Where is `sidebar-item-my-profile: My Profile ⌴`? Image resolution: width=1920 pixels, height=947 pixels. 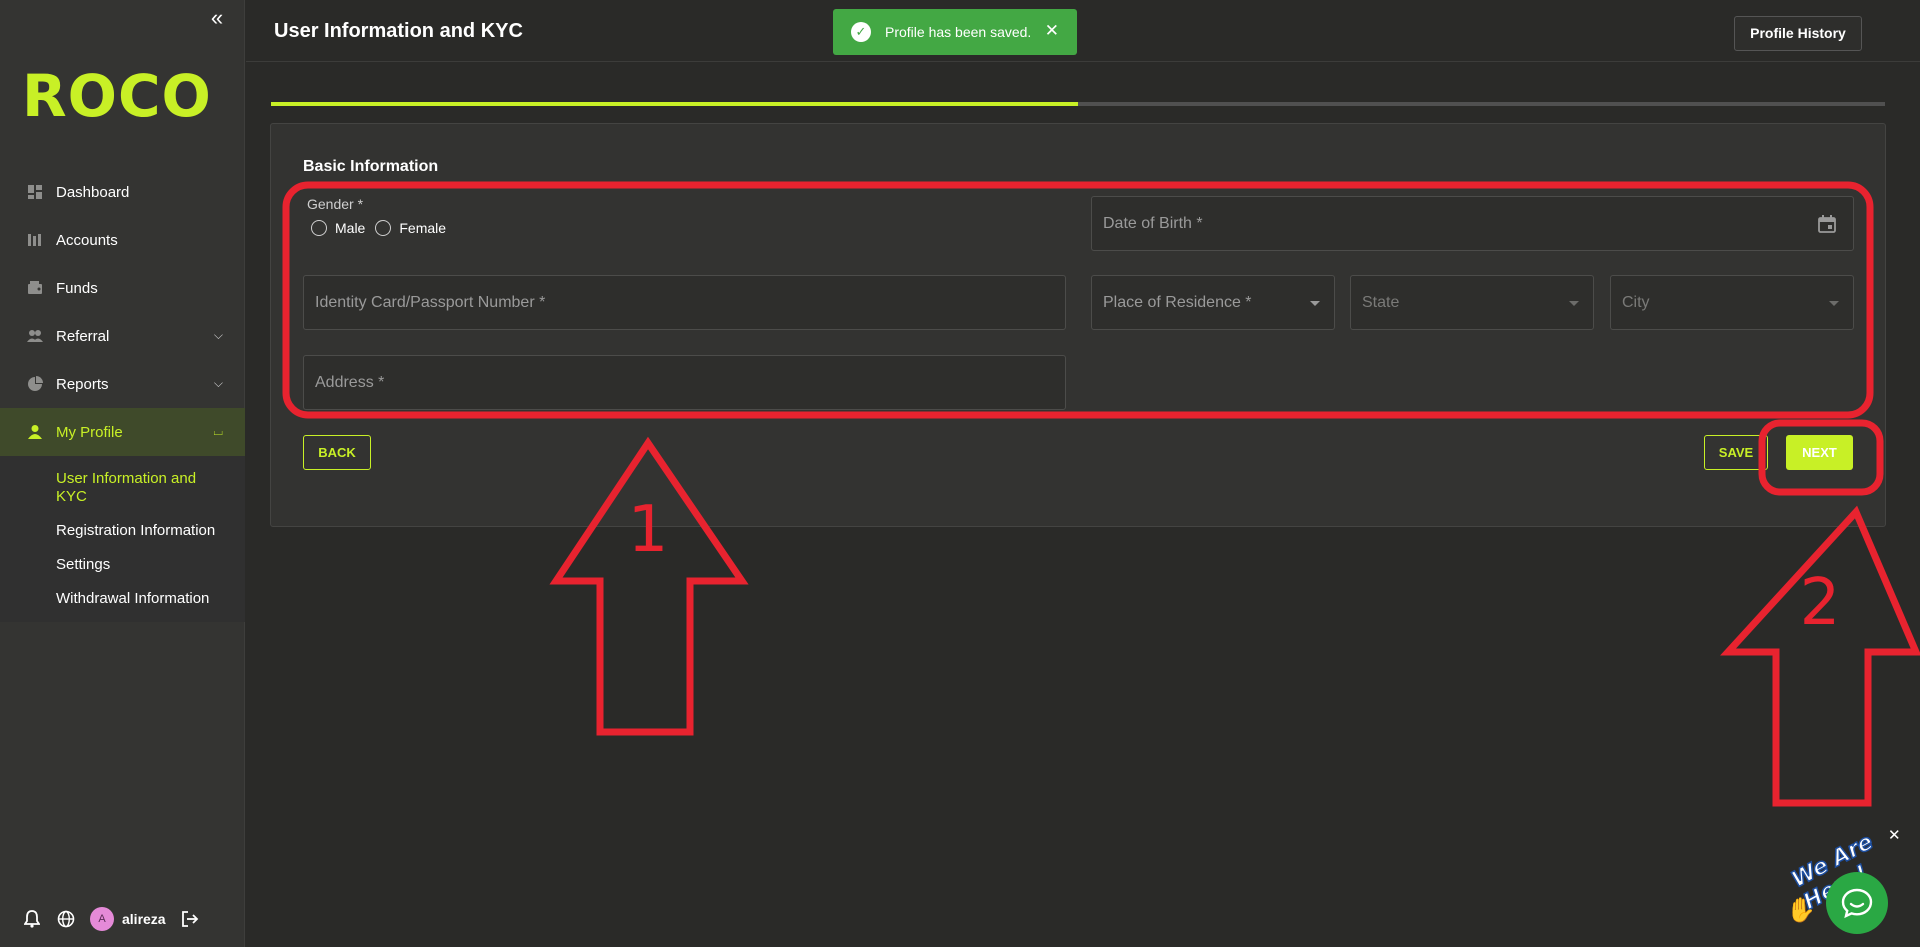 sidebar-item-my-profile: My Profile ⌴ is located at coordinates (122, 432).